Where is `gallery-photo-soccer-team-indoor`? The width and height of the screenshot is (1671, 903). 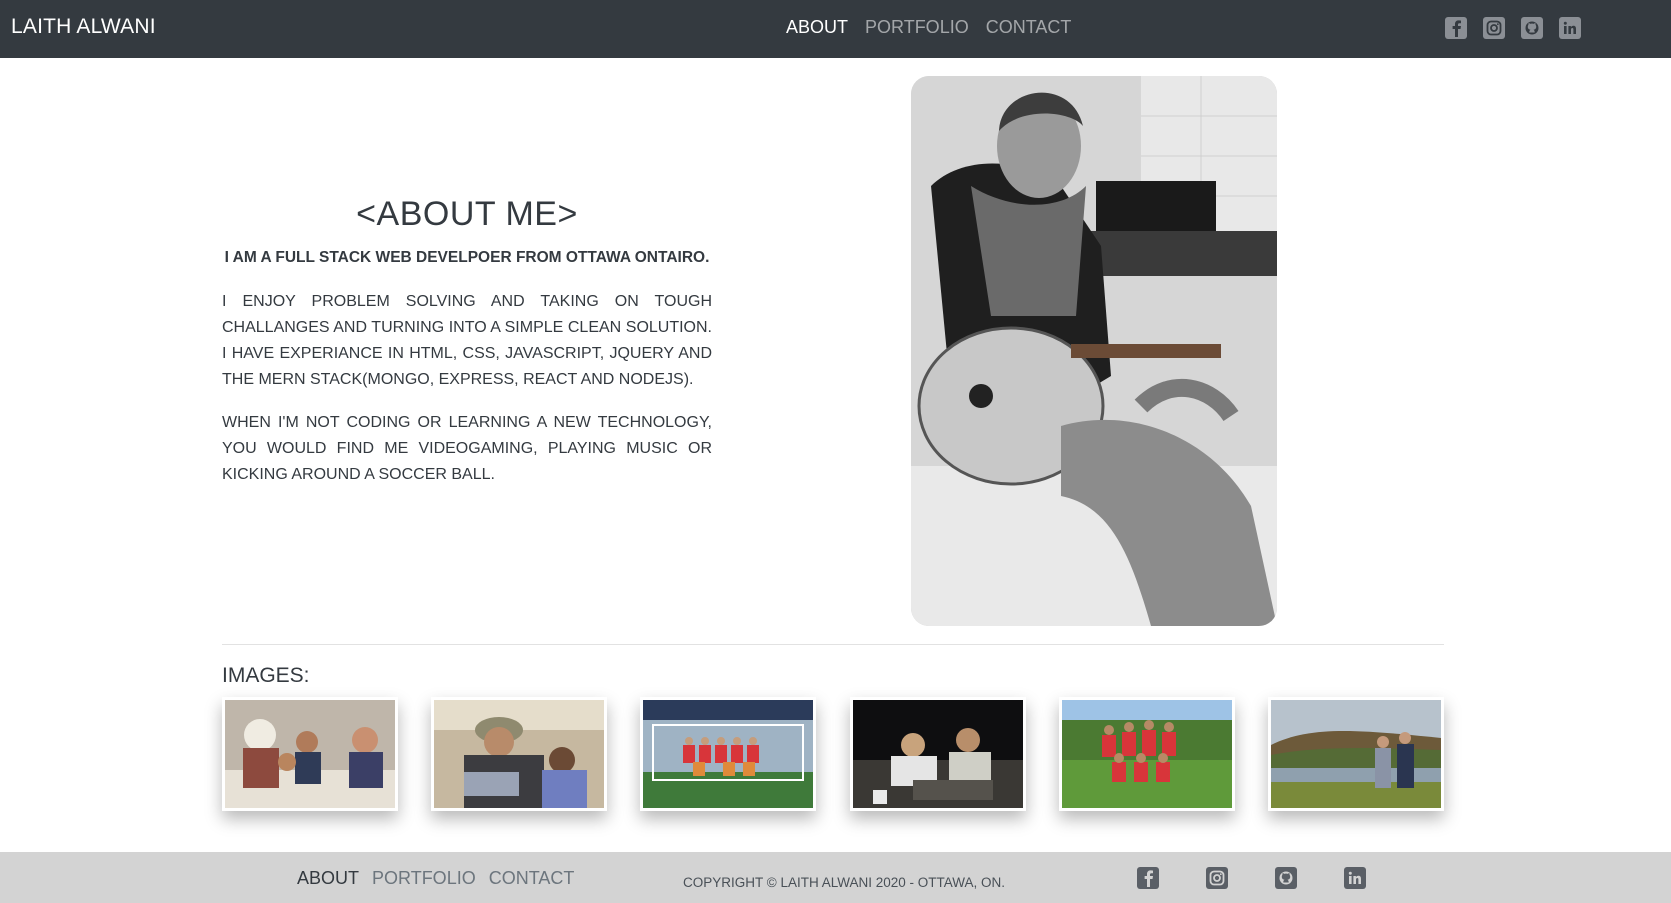
gallery-photo-soccer-team-indoor is located at coordinates (728, 754).